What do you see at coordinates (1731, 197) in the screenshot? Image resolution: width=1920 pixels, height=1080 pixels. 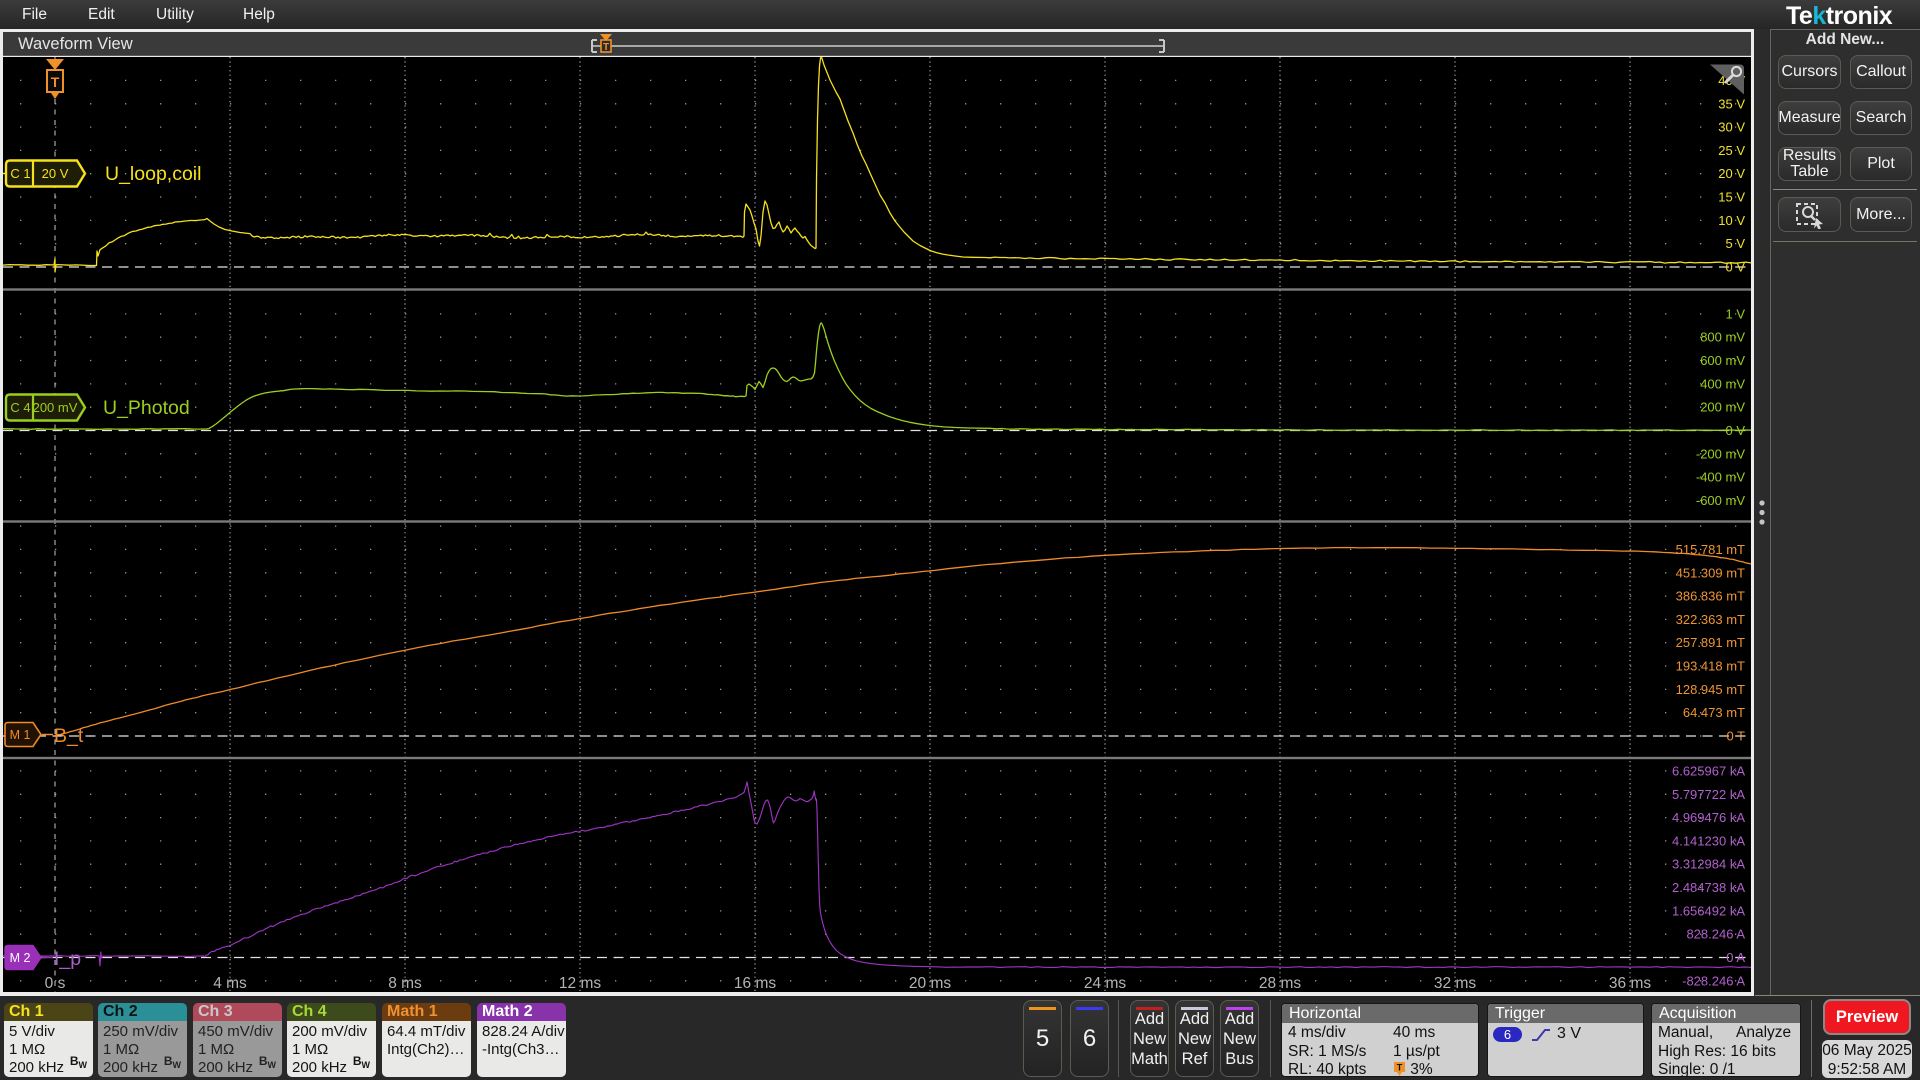 I see `svg-text: 15 V` at bounding box center [1731, 197].